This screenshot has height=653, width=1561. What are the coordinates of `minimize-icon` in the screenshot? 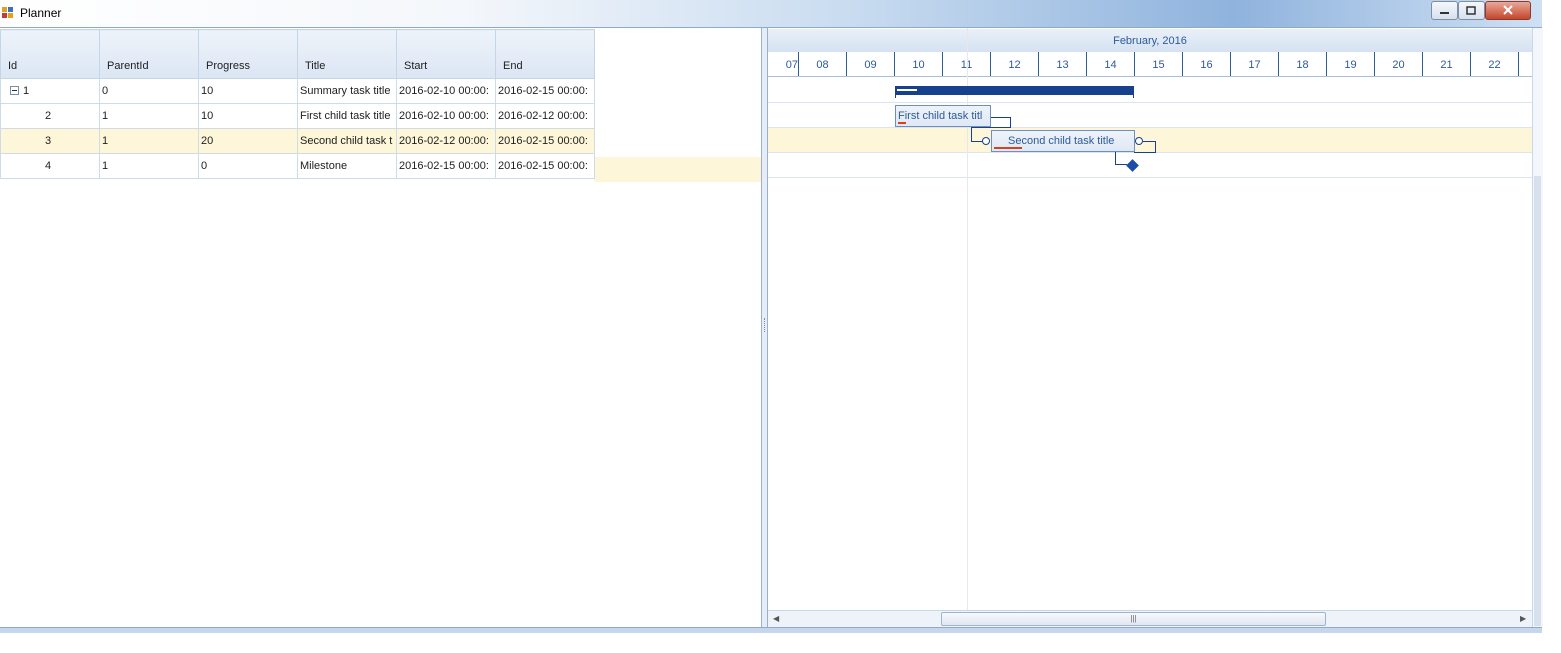 It's located at (1444, 13).